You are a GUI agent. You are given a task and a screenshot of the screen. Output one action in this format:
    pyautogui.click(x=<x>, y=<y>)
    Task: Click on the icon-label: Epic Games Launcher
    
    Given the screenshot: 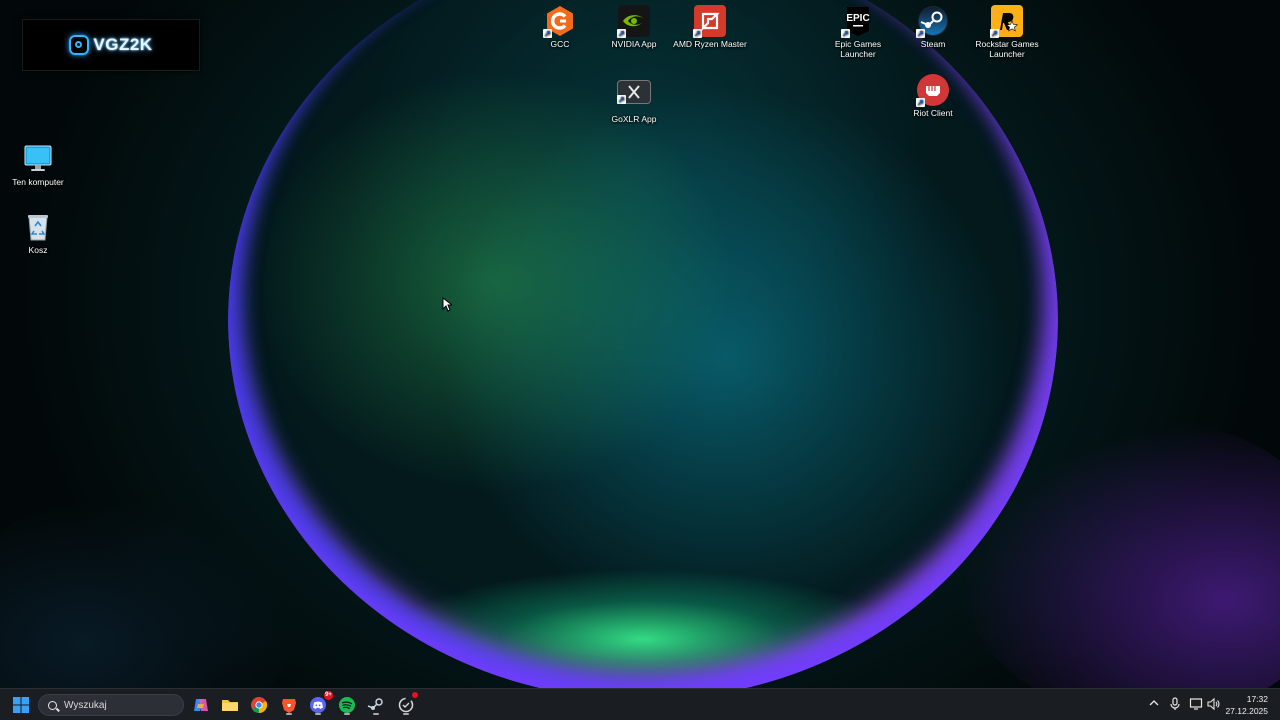 What is the action you would take?
    pyautogui.click(x=858, y=49)
    